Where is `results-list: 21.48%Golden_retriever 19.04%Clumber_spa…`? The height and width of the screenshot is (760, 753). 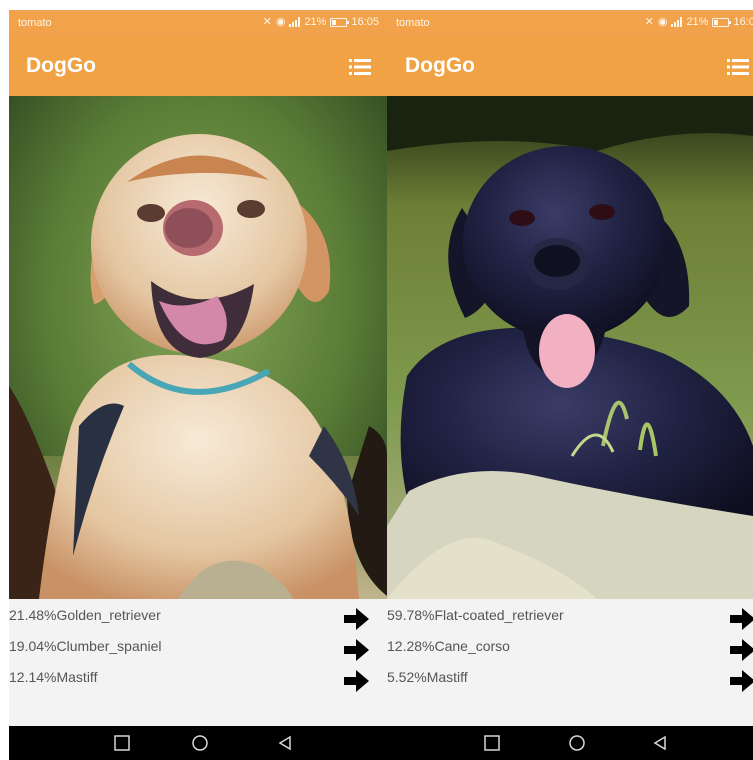
results-list: 21.48%Golden_retriever 19.04%Clumber_spa… is located at coordinates (198, 662).